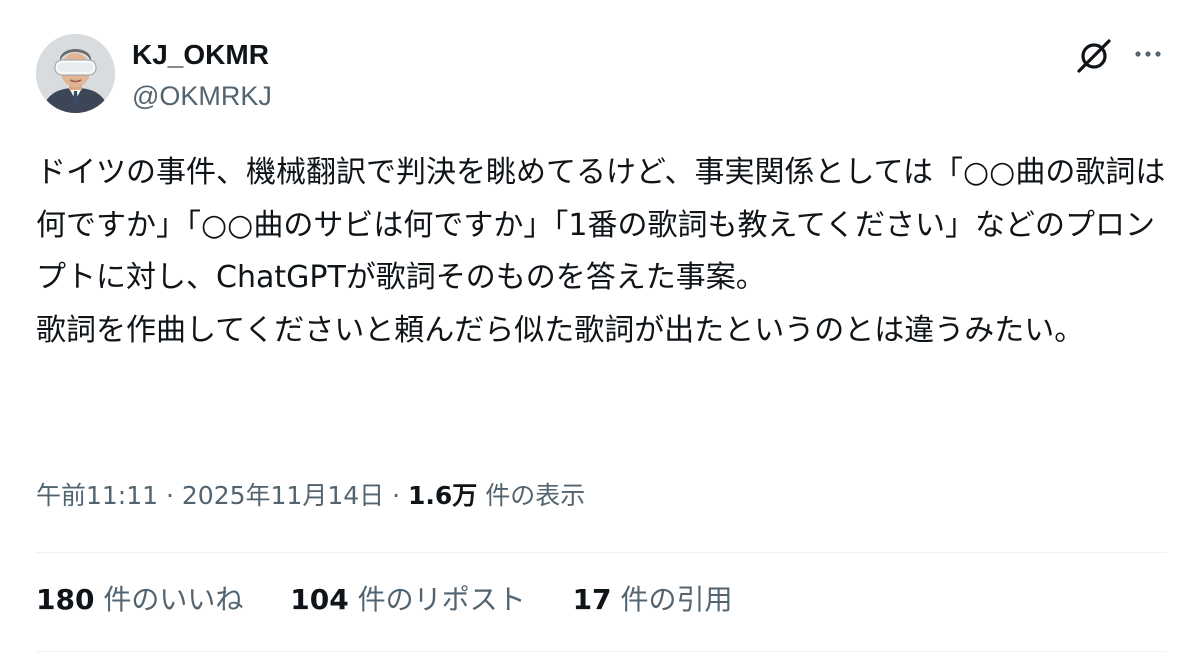  I want to click on tweet-meta: 午前11:11 · 2025年11月14日 · 1.6万 件の表示, so click(310, 496).